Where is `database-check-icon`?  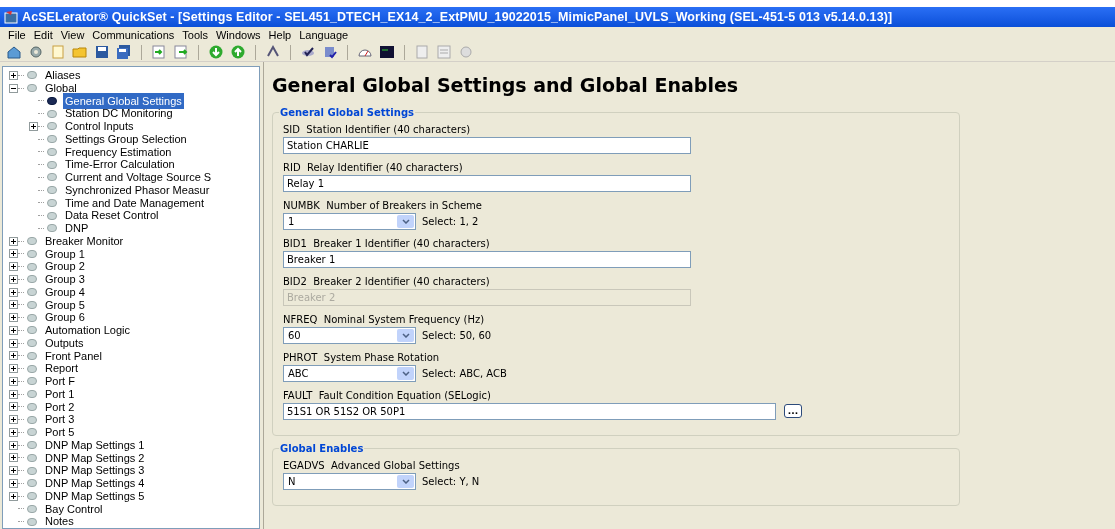
database-check-icon is located at coordinates (330, 52).